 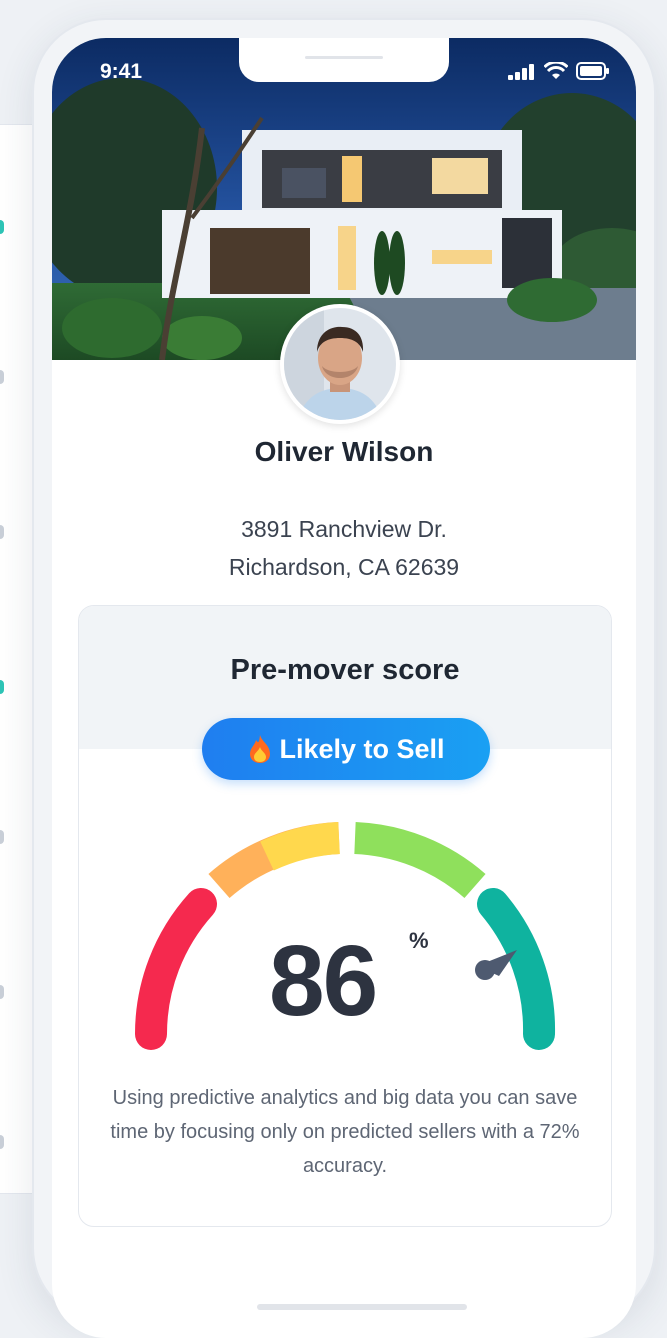 I want to click on fire-icon, so click(x=260, y=749).